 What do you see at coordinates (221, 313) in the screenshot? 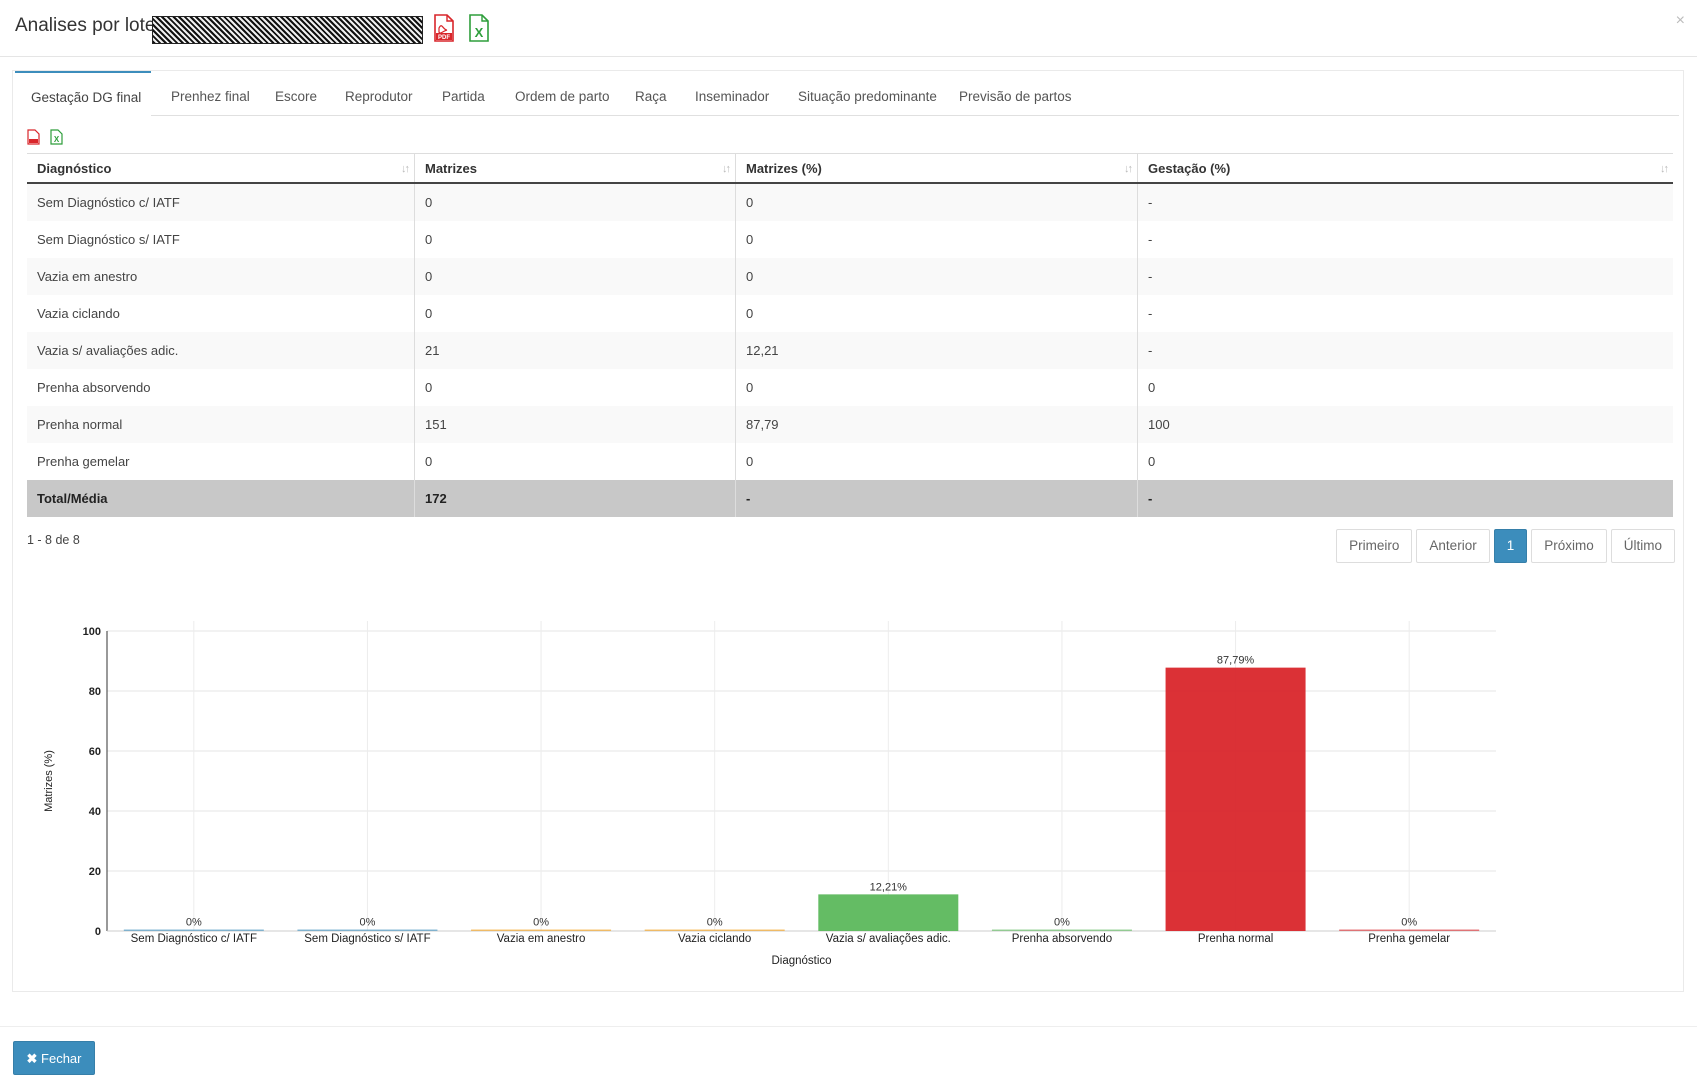
I see `cell-diagnostico: Vazia ciclando` at bounding box center [221, 313].